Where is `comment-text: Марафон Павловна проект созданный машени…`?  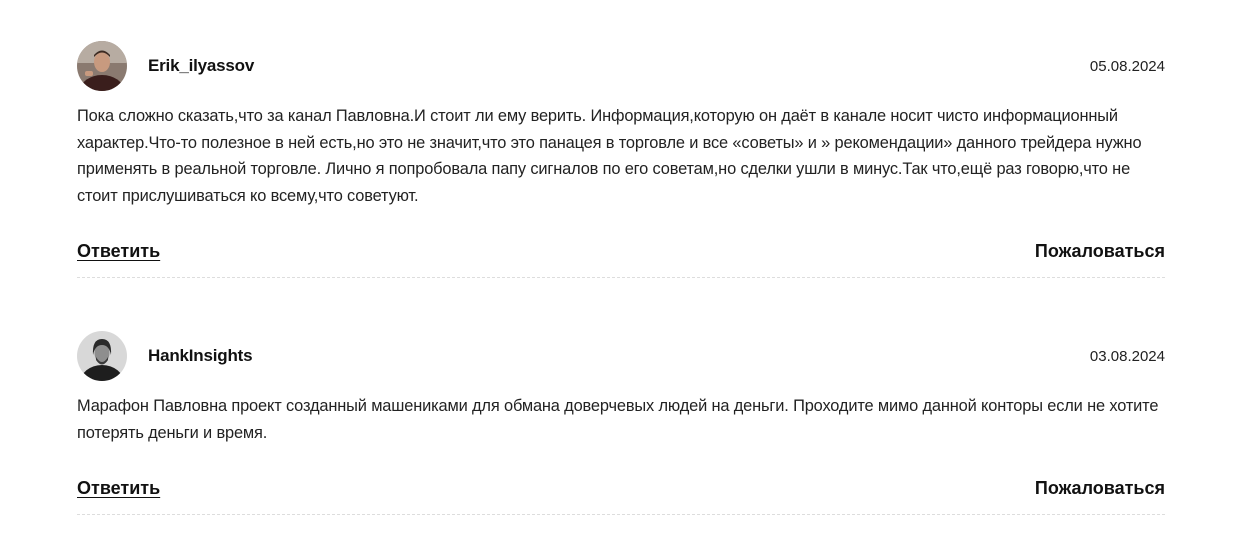
comment-text: Марафон Павловна проект созданный машени… is located at coordinates (618, 419).